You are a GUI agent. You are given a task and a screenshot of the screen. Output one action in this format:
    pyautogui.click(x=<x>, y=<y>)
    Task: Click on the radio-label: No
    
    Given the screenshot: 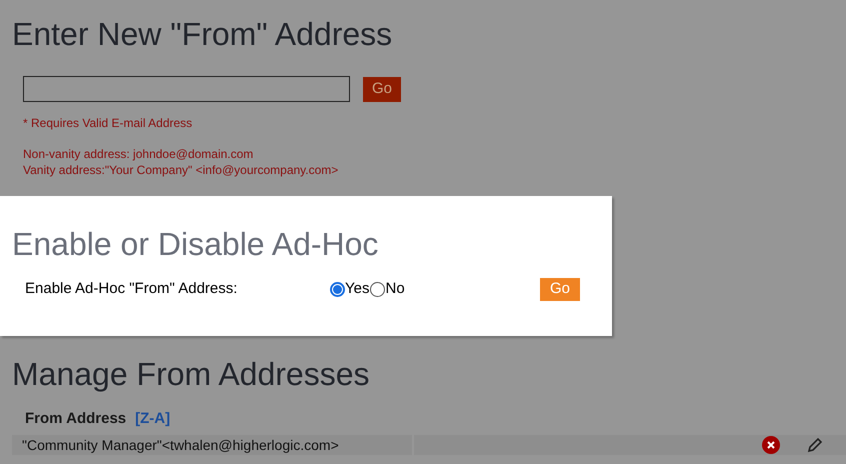 What is the action you would take?
    pyautogui.click(x=395, y=289)
    